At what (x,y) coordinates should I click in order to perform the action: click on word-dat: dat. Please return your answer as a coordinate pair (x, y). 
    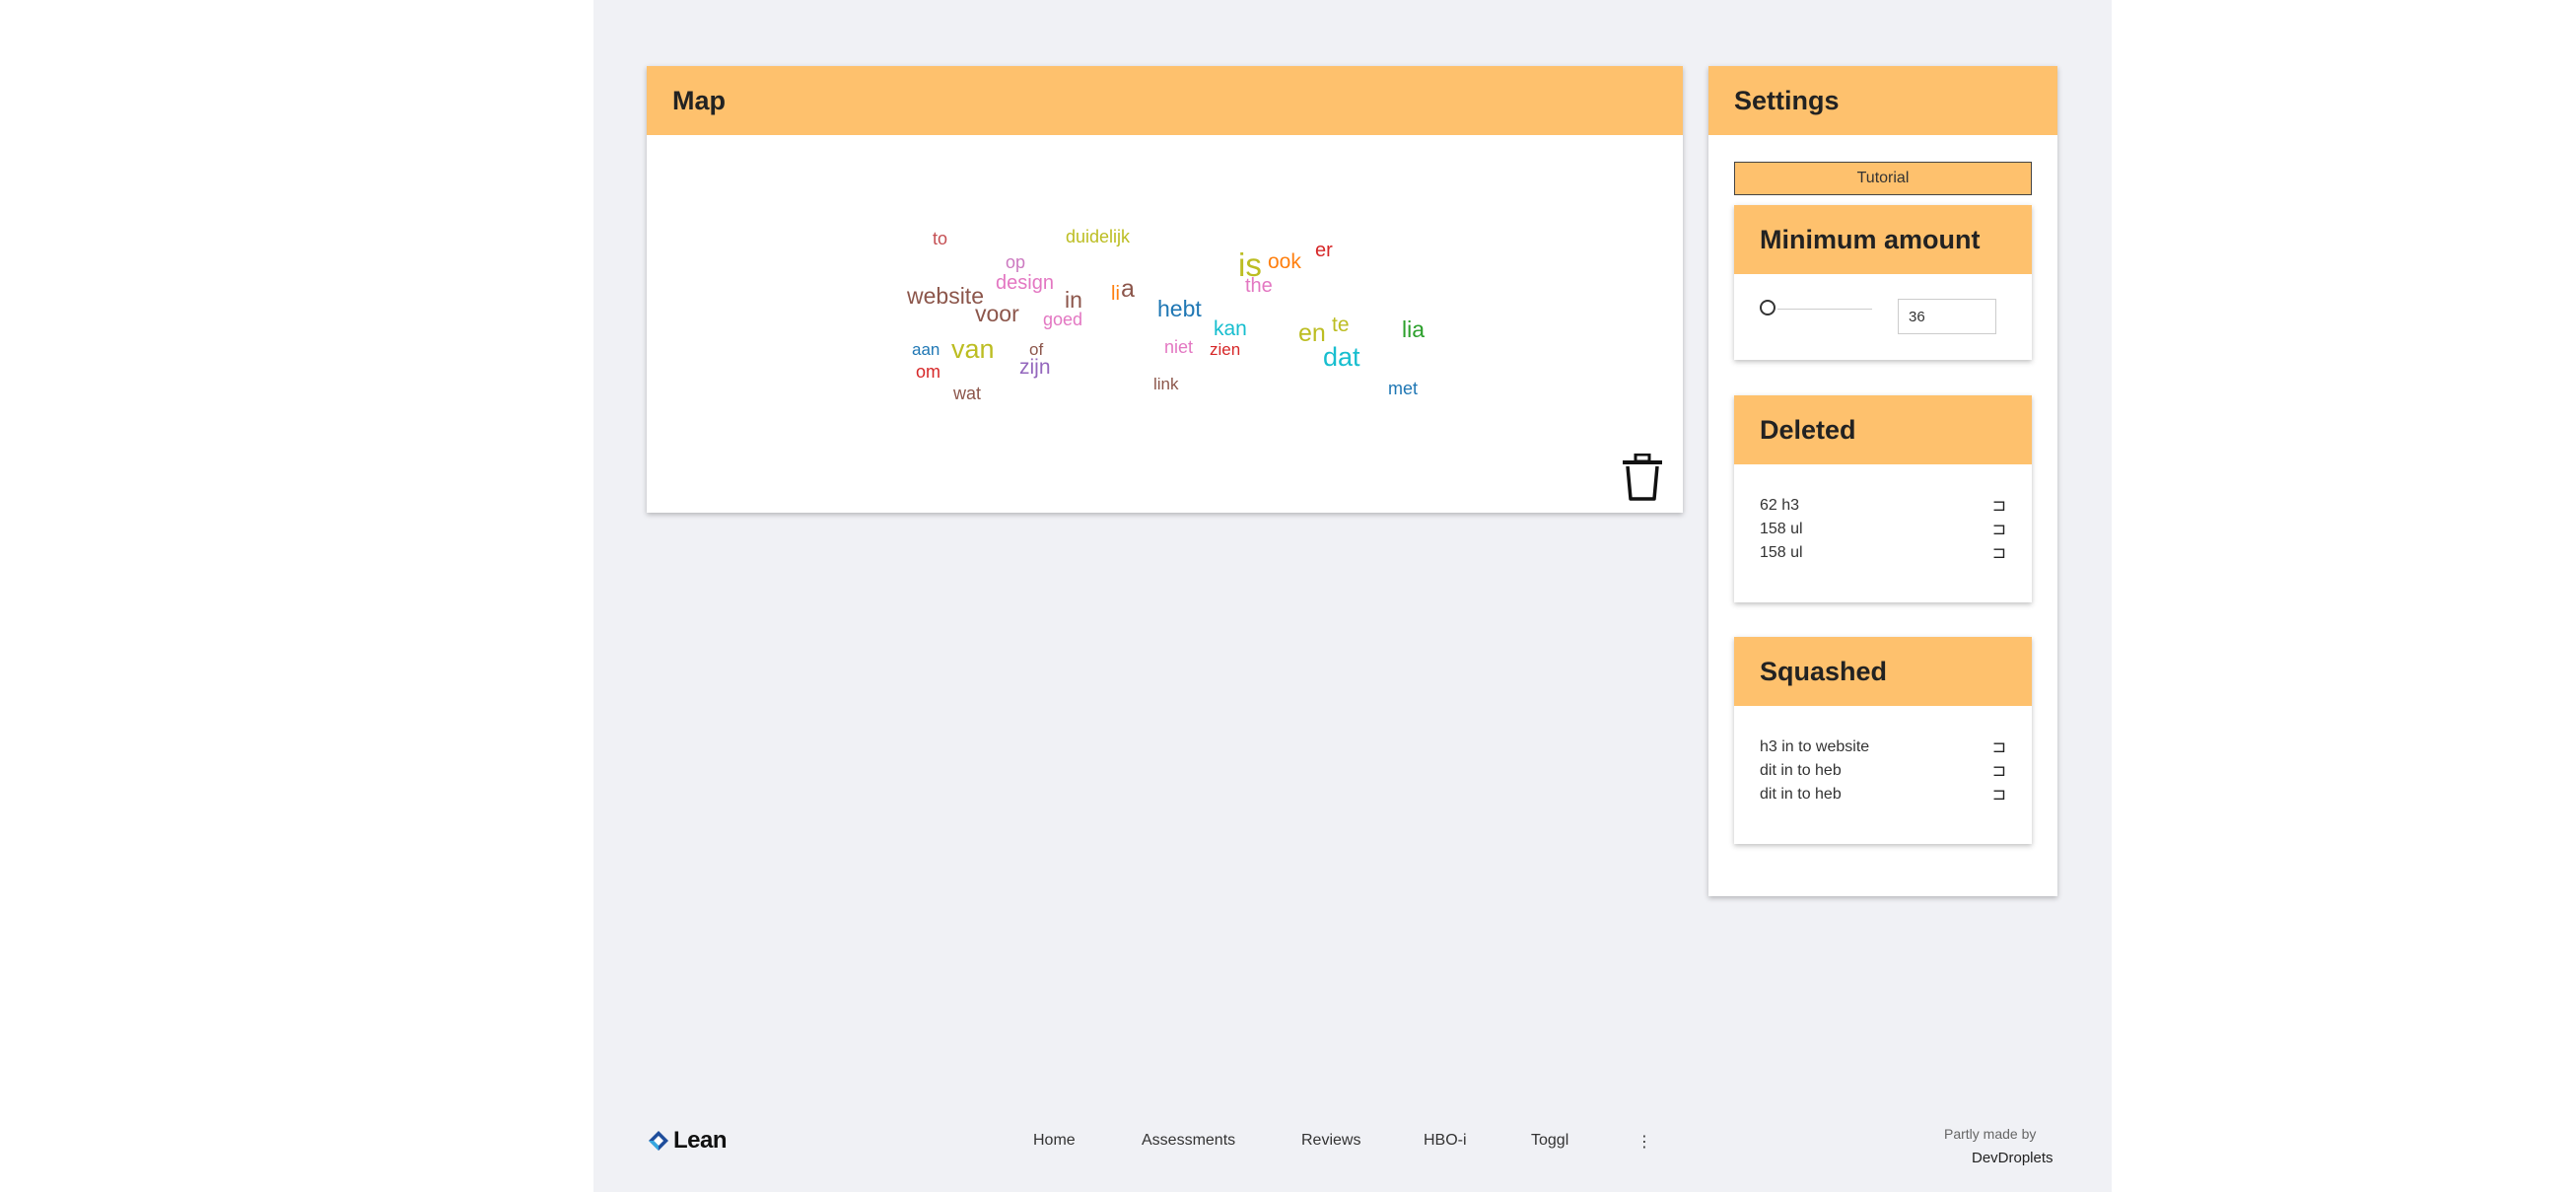
    Looking at the image, I should click on (1341, 357).